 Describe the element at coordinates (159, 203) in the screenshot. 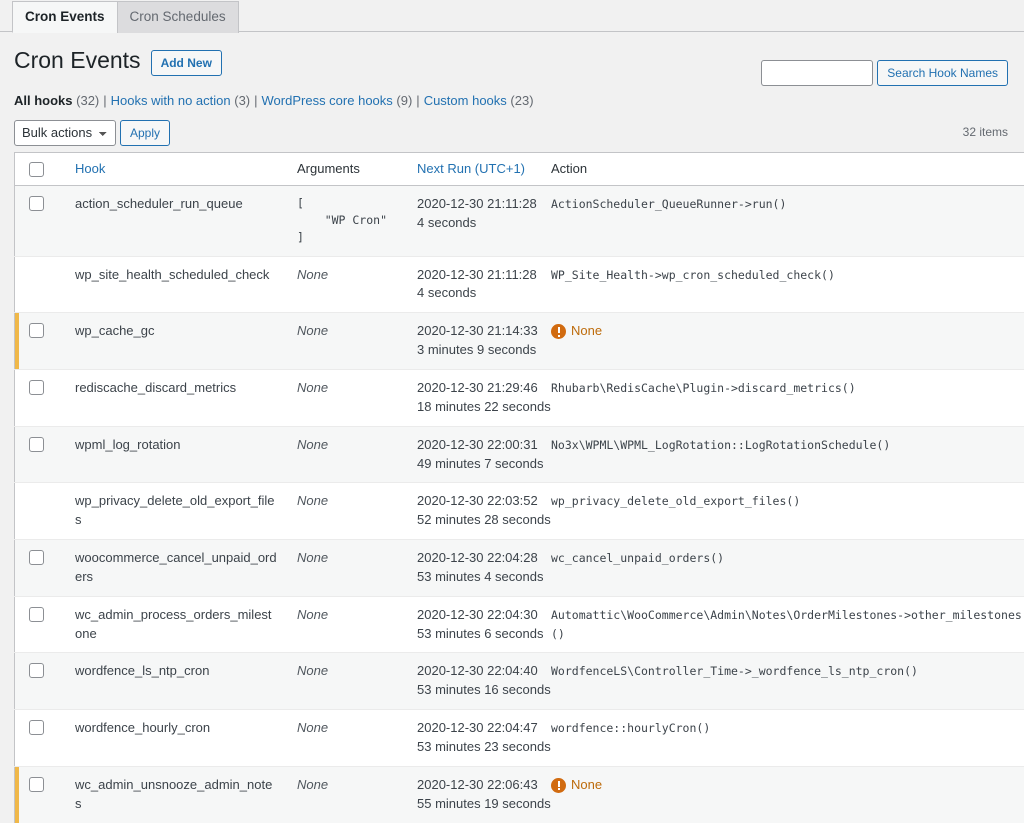

I see `hook-name: action_scheduler_run_queue` at that location.